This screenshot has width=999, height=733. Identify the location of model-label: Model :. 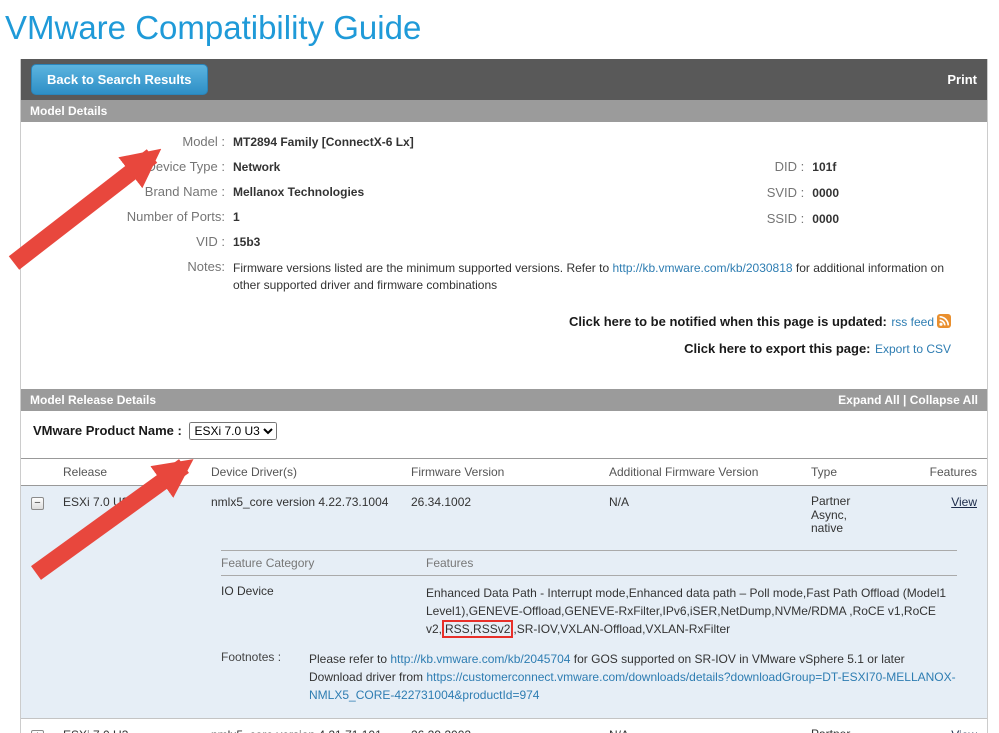
(203, 141).